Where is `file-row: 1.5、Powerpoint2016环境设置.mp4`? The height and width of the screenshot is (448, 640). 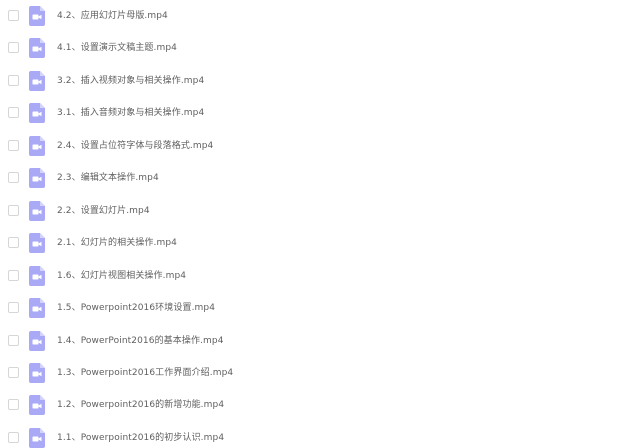 file-row: 1.5、Powerpoint2016环境设置.mp4 is located at coordinates (320, 308).